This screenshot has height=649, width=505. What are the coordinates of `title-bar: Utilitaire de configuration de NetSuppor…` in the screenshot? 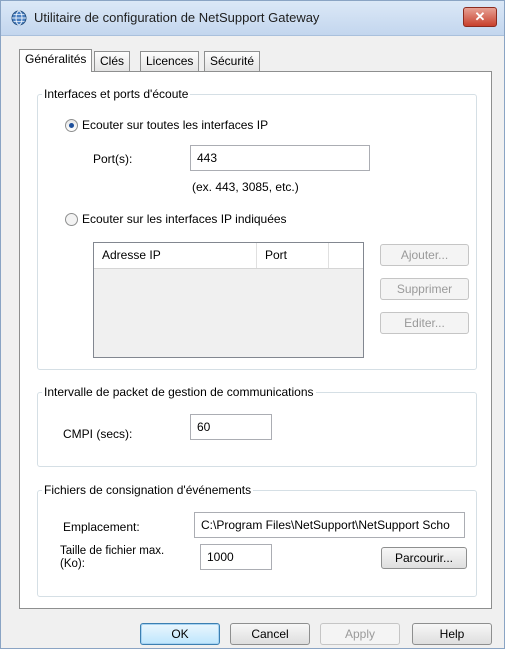 It's located at (252, 18).